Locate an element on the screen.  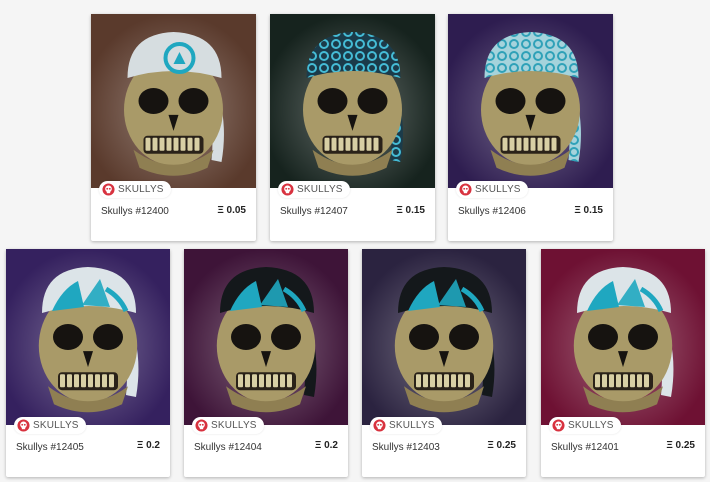
nft-card: SKULLYS Skullys #12407 Ξ 0.15 is located at coordinates (352, 127).